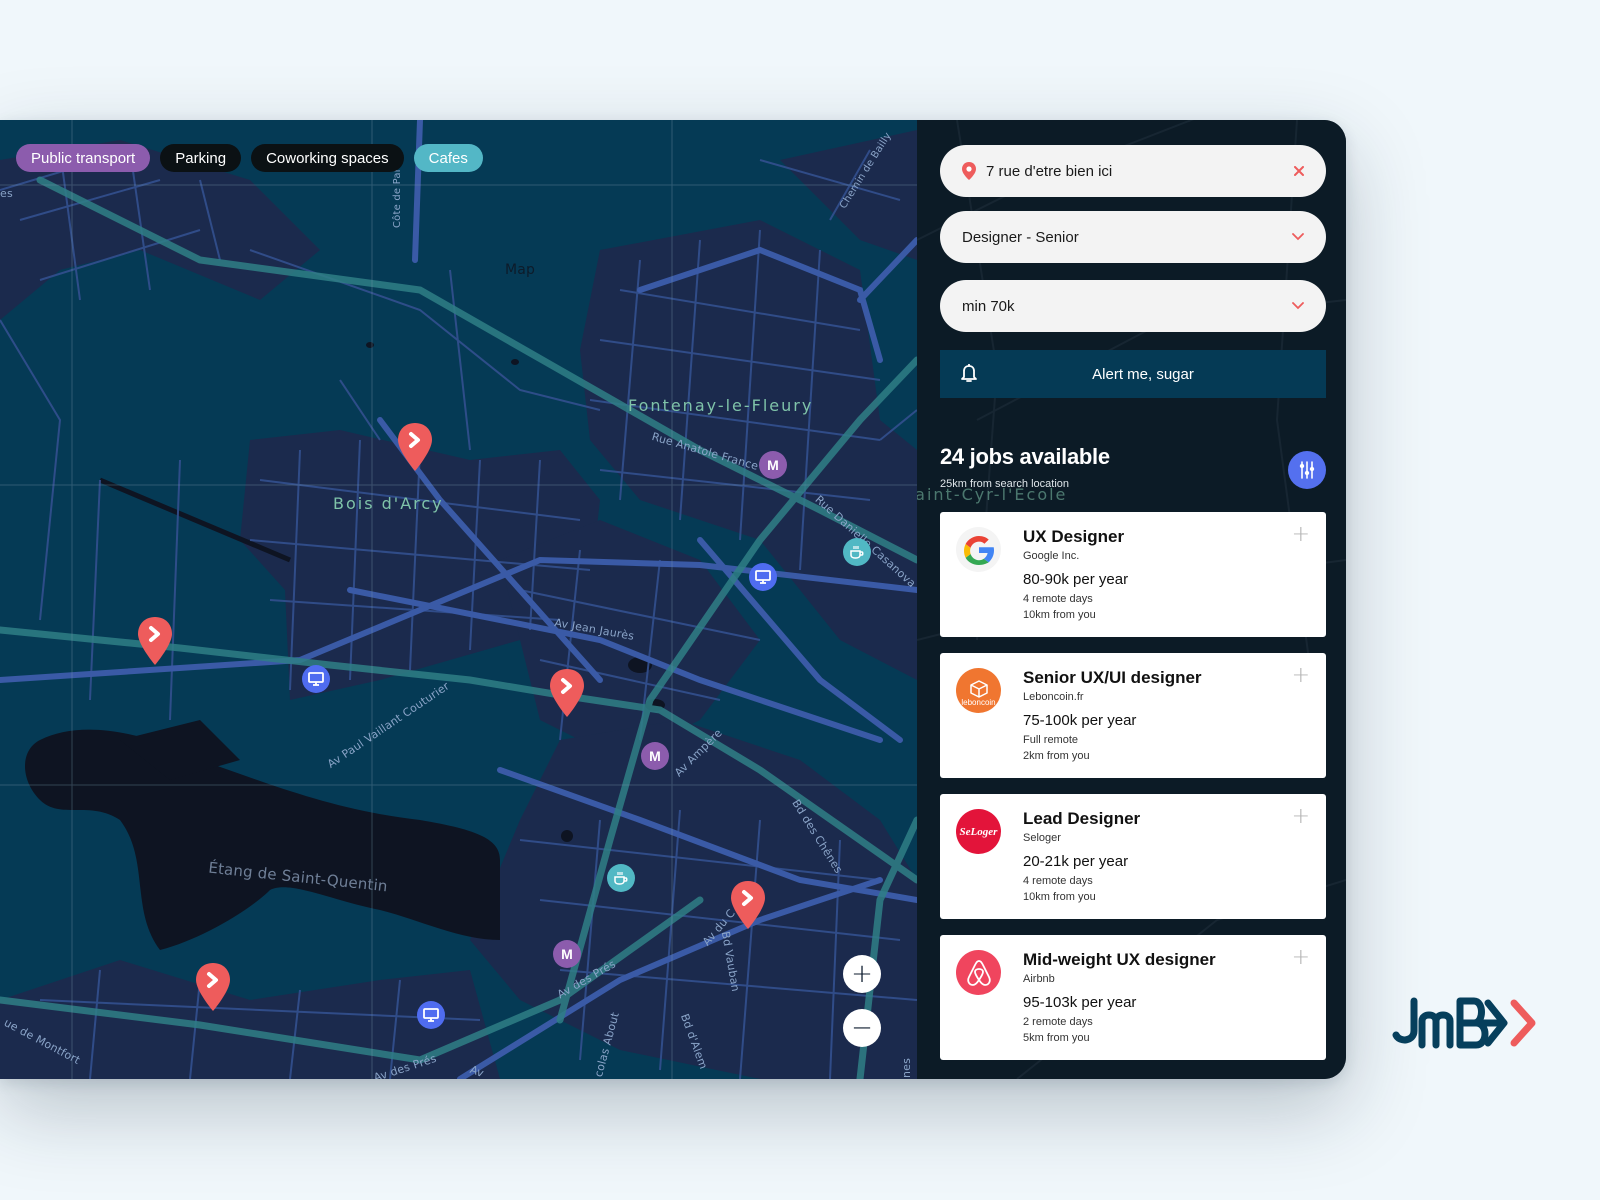 The height and width of the screenshot is (1200, 1600). I want to click on location-value: 7 rue d'etre bien ici, so click(1049, 171).